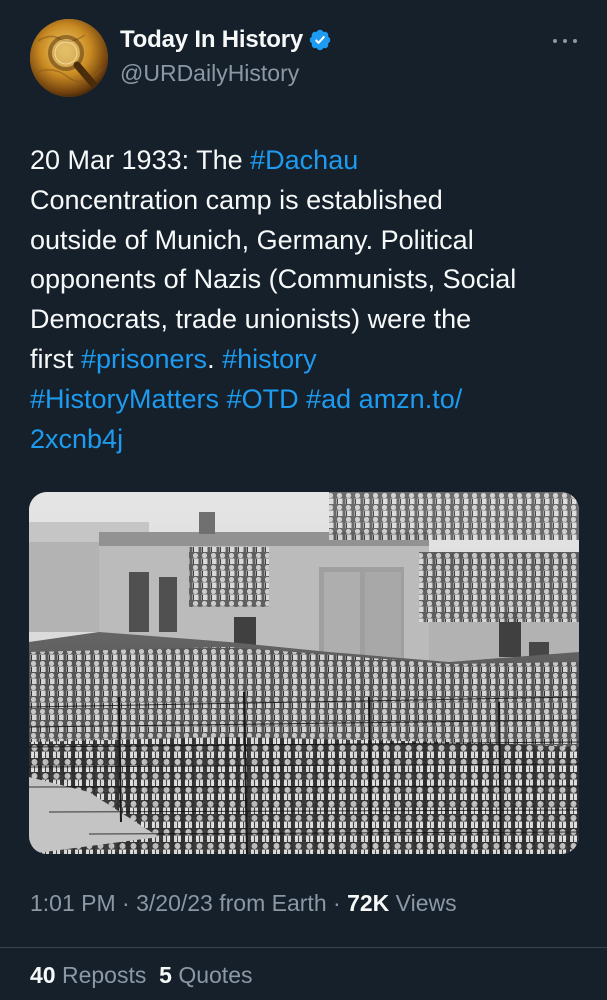 Image resolution: width=607 pixels, height=1000 pixels. I want to click on tweet-text-segment: ., so click(215, 358).